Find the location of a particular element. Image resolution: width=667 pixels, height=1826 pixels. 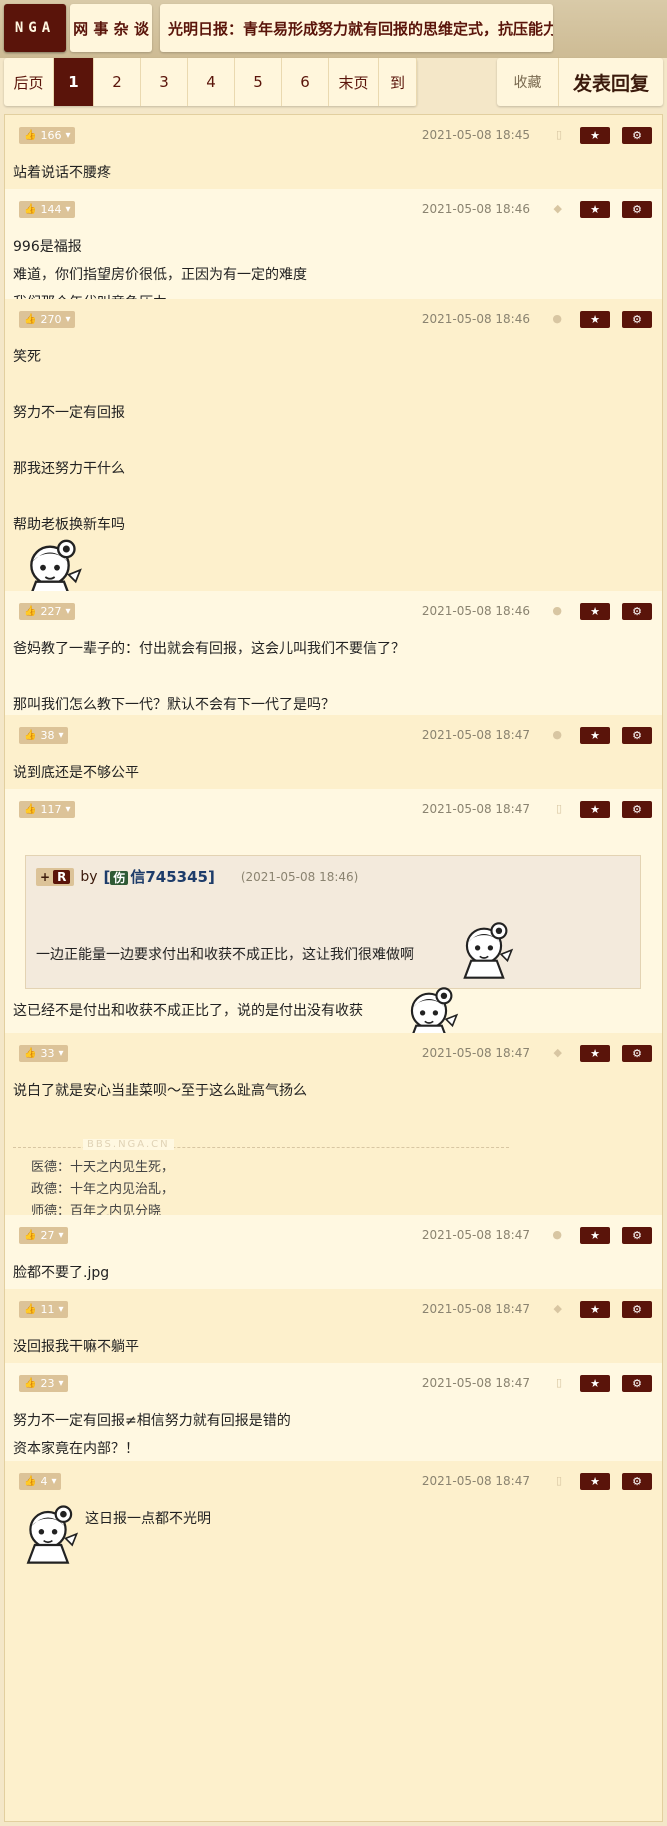

vote-count: 27 is located at coordinates (47, 1235).